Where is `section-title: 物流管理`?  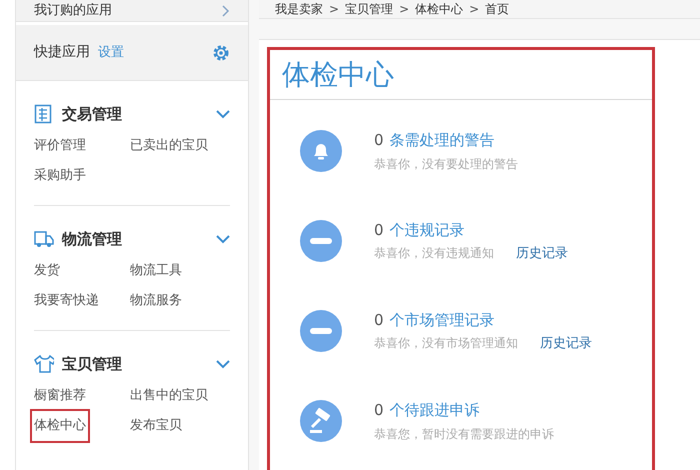
section-title: 物流管理 is located at coordinates (92, 239).